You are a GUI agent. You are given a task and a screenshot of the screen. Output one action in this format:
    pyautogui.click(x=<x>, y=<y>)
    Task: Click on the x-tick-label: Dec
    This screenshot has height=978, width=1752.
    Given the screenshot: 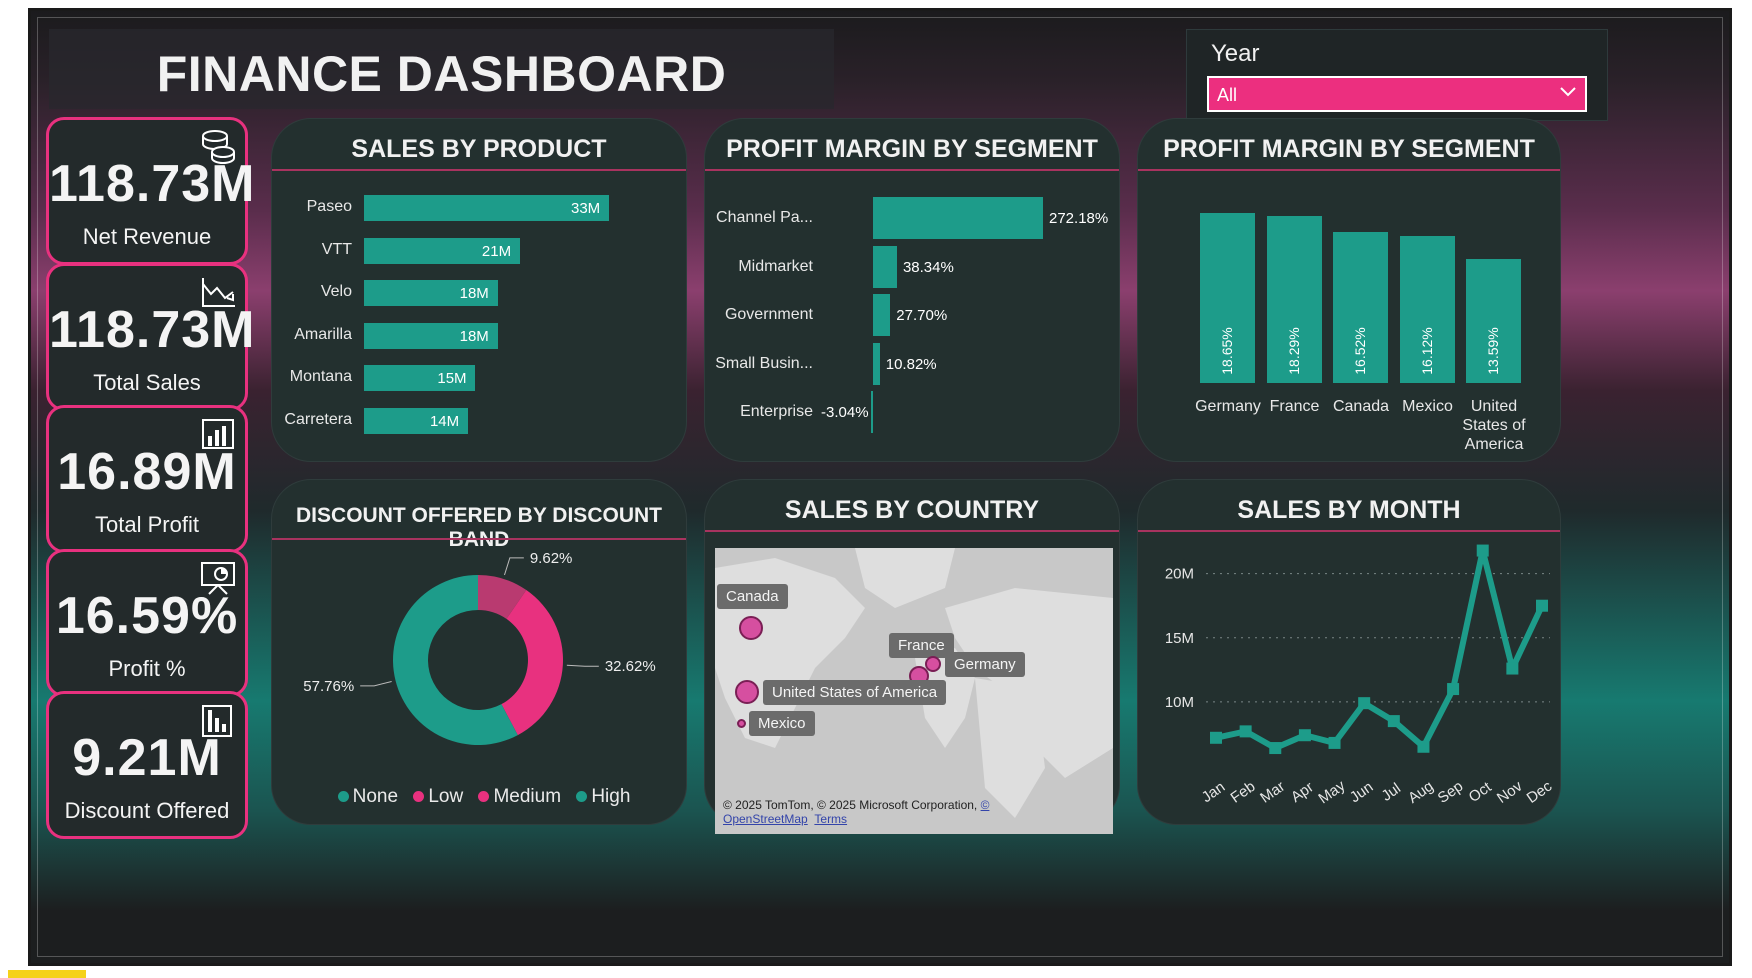 What is the action you would take?
    pyautogui.click(x=1540, y=792)
    